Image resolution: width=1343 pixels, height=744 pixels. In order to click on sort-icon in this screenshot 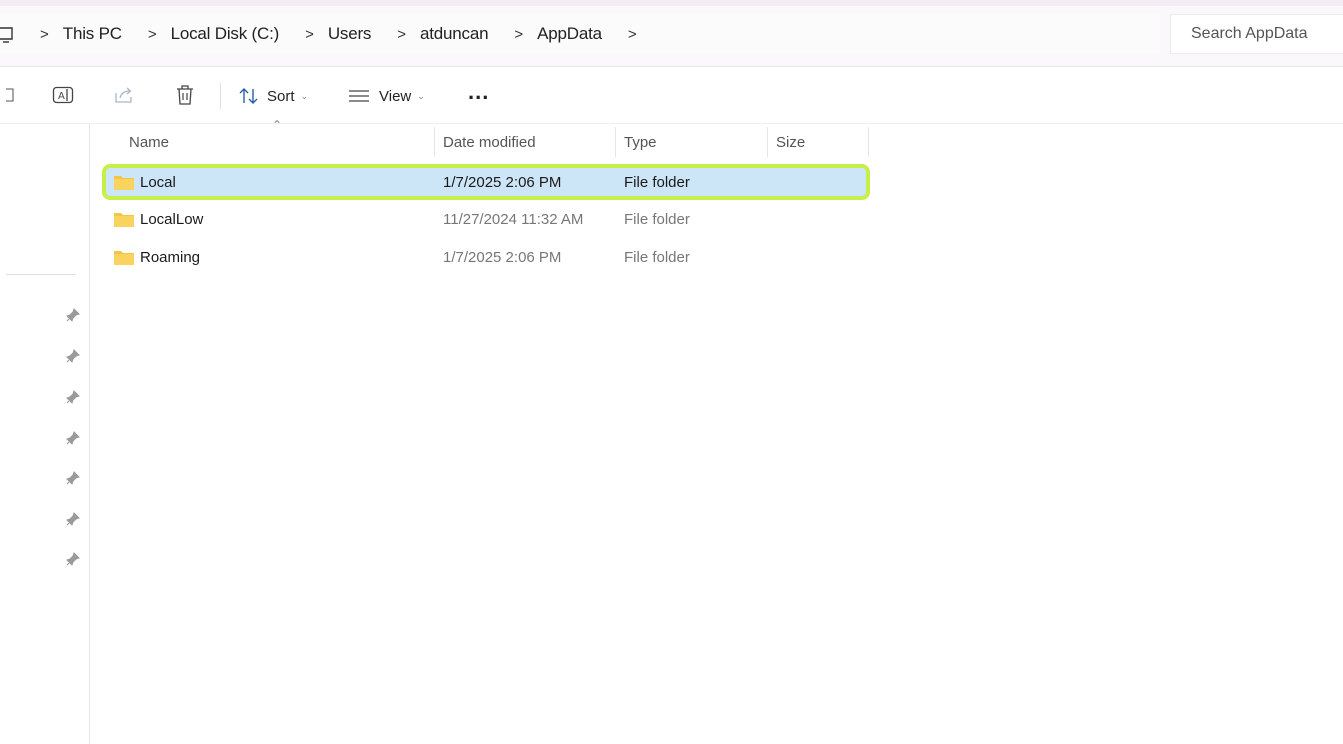, I will do `click(248, 96)`.